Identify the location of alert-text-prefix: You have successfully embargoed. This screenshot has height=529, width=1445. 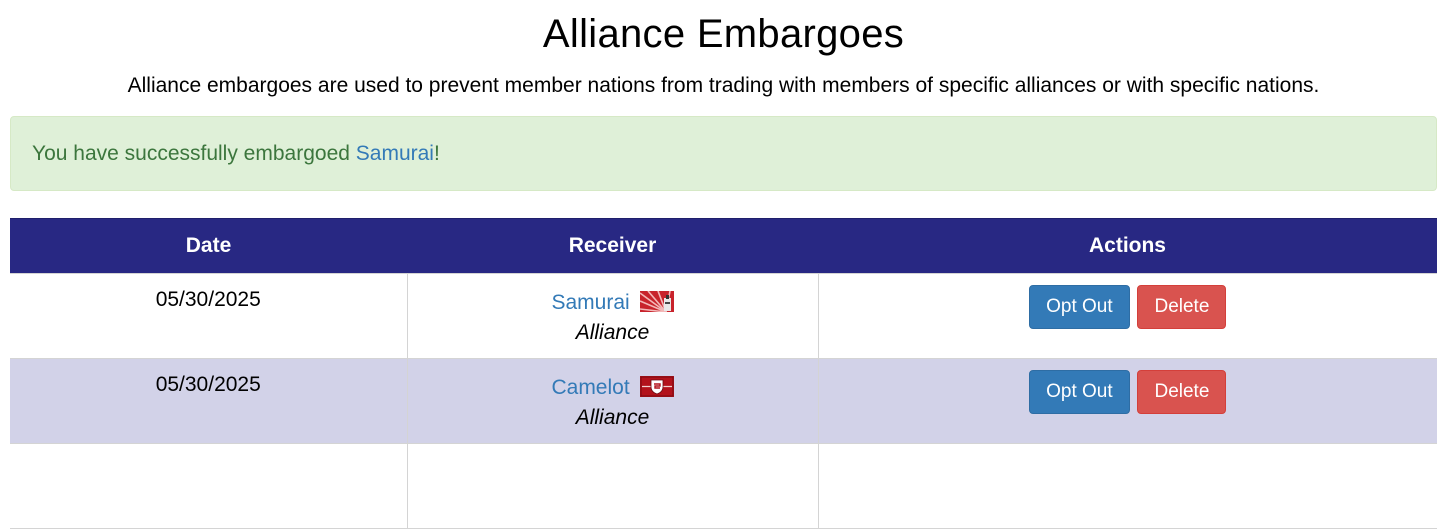
(194, 153).